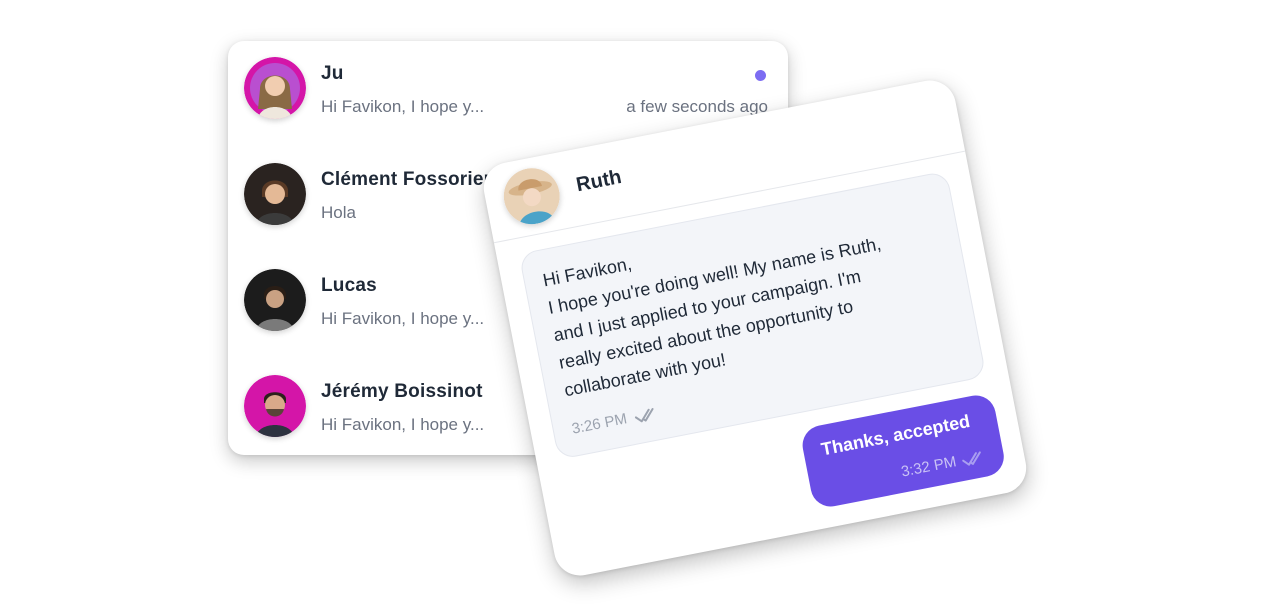  What do you see at coordinates (349, 285) in the screenshot?
I see `conversation-name: Lucas` at bounding box center [349, 285].